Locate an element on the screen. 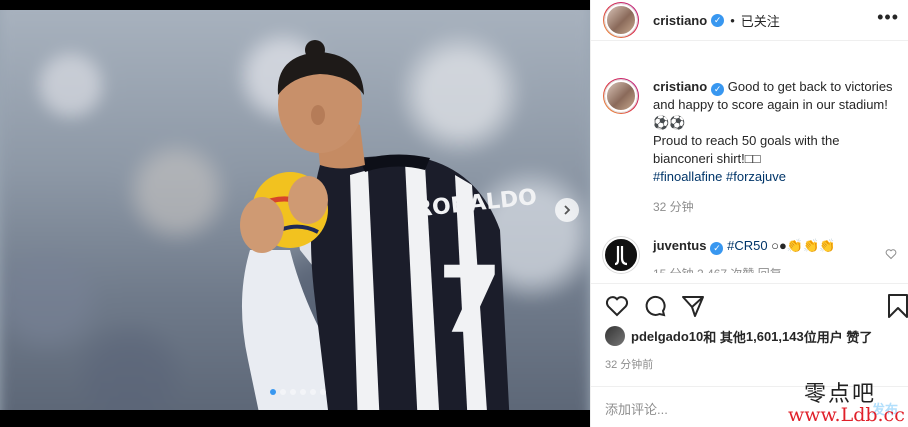 This screenshot has height=427, width=908. juventus-logo-icon is located at coordinates (621, 256).